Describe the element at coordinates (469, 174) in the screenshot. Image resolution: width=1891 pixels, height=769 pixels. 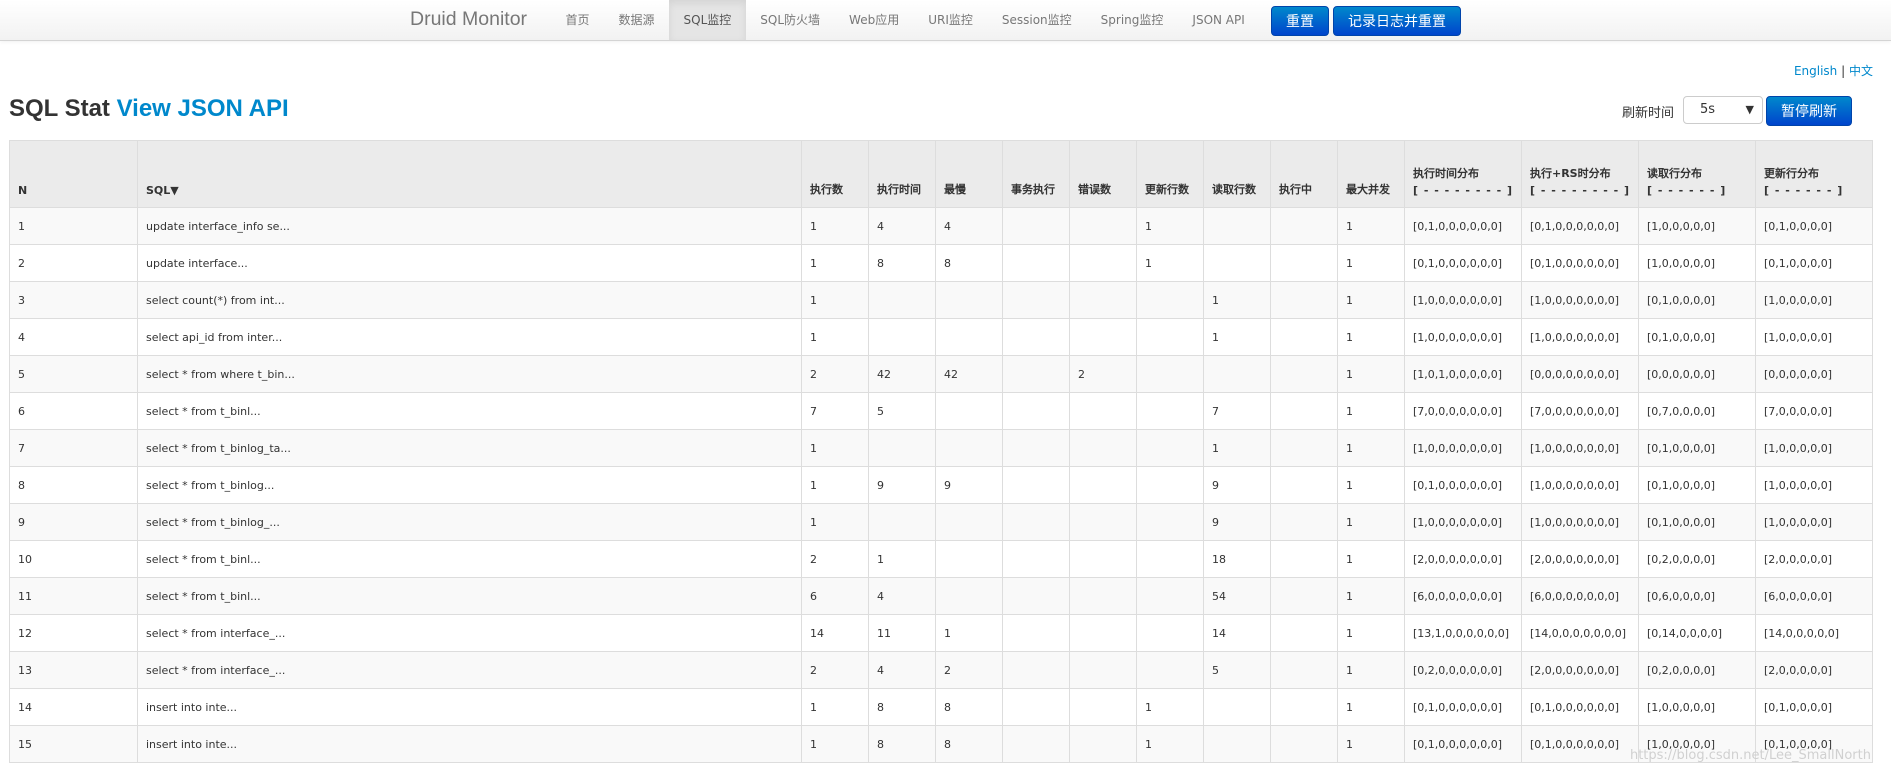
I see `col-sql: SQL▼` at that location.